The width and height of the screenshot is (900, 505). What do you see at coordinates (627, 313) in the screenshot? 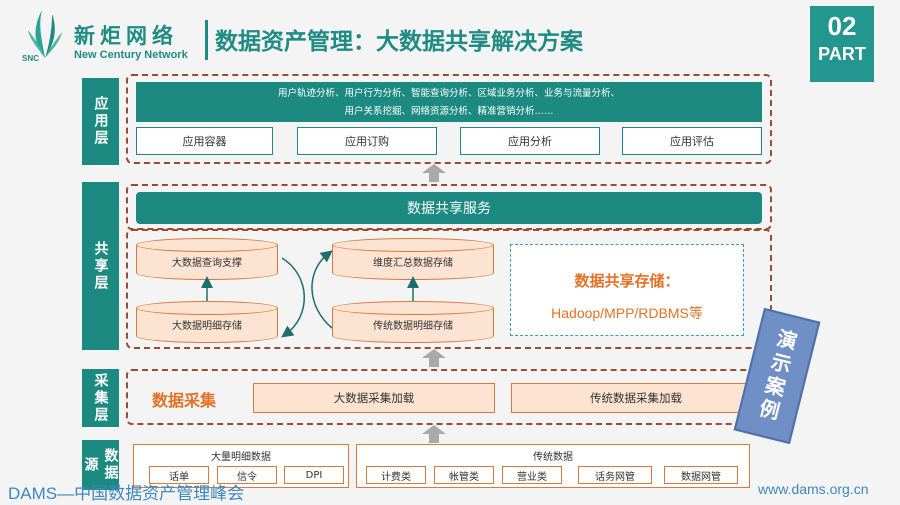
I see `share-storage-subtitle: Hadoop/MPP/RDBMS等` at bounding box center [627, 313].